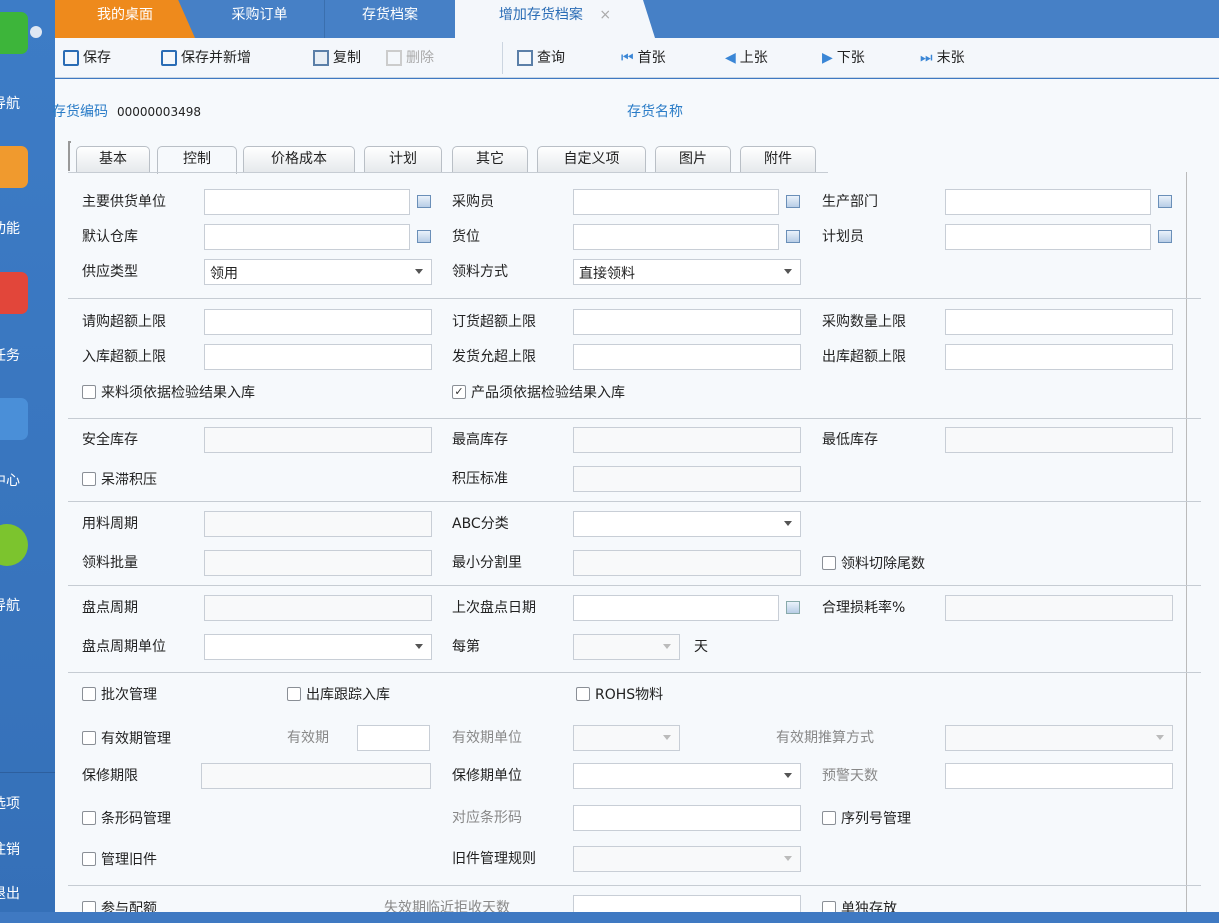 This screenshot has width=1219, height=923. I want to click on min-split-input, so click(687, 563).